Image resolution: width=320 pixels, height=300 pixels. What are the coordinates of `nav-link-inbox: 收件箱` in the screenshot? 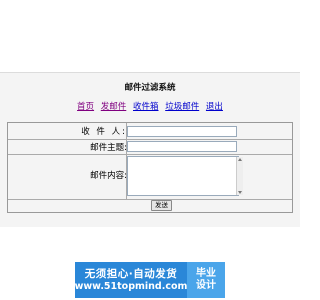 It's located at (146, 107).